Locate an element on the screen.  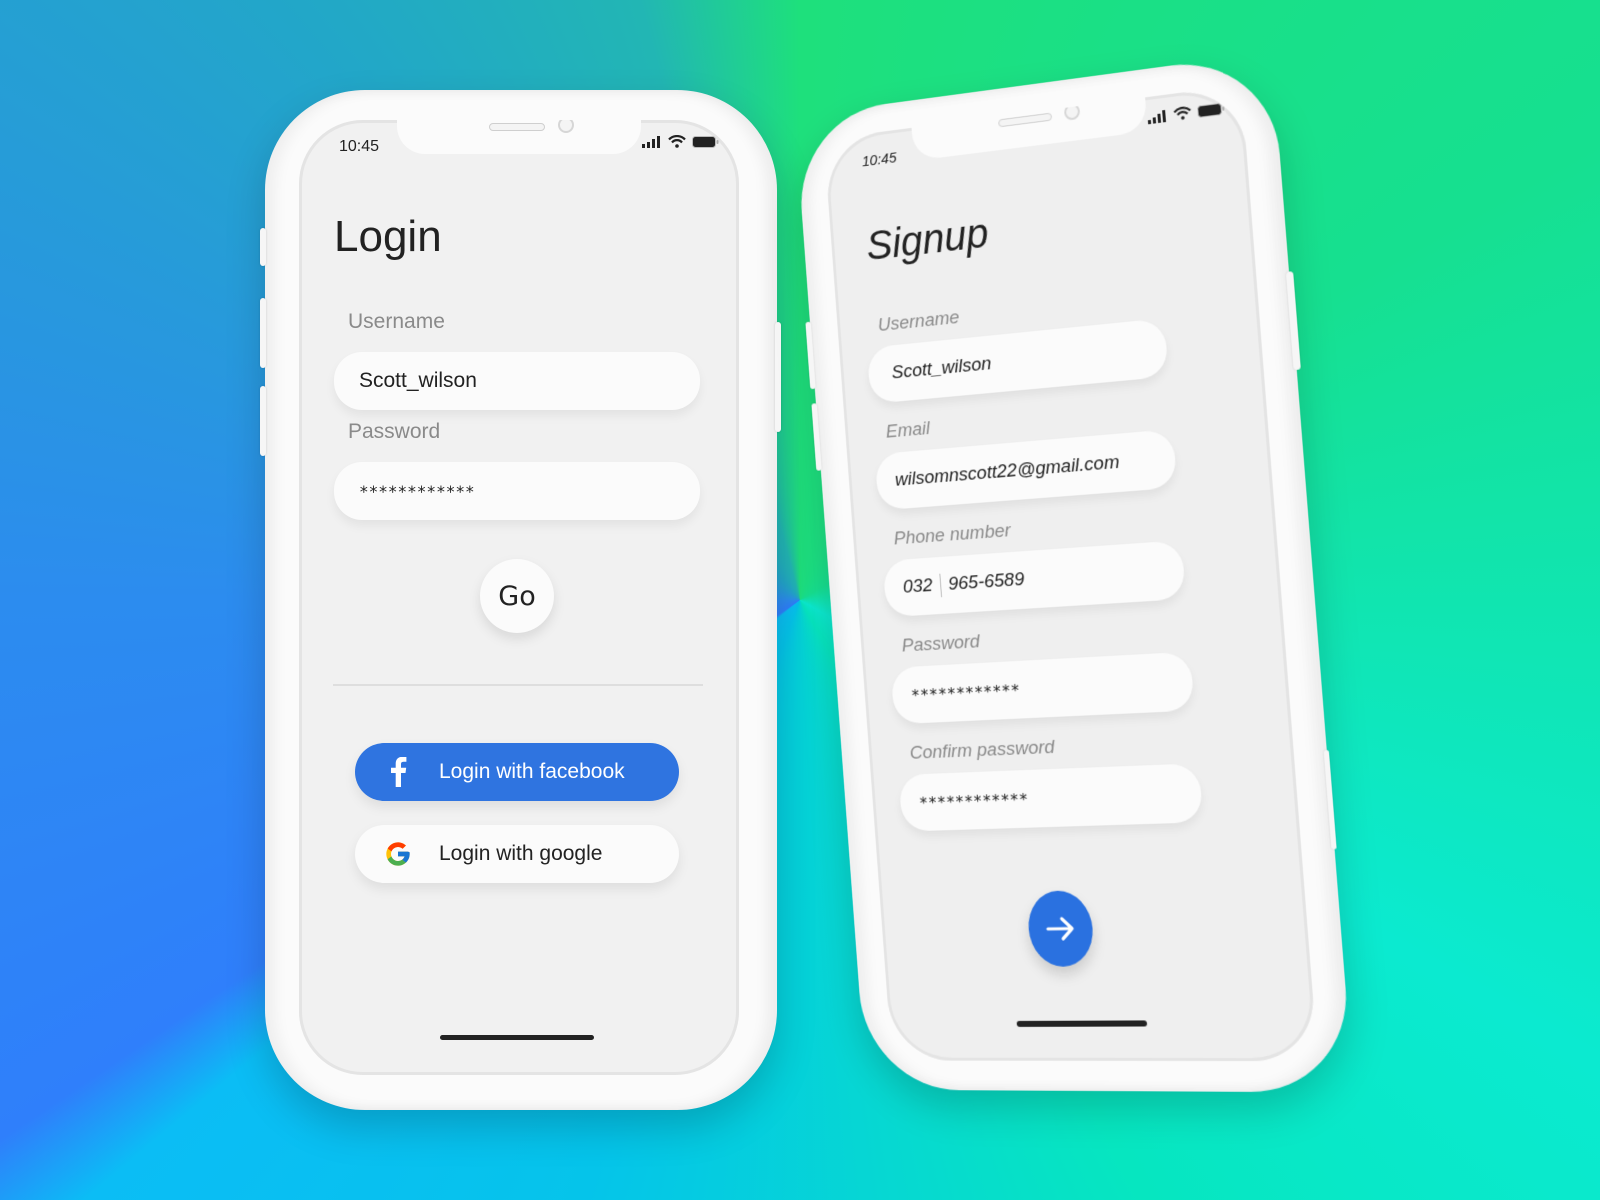
divider is located at coordinates (518, 685).